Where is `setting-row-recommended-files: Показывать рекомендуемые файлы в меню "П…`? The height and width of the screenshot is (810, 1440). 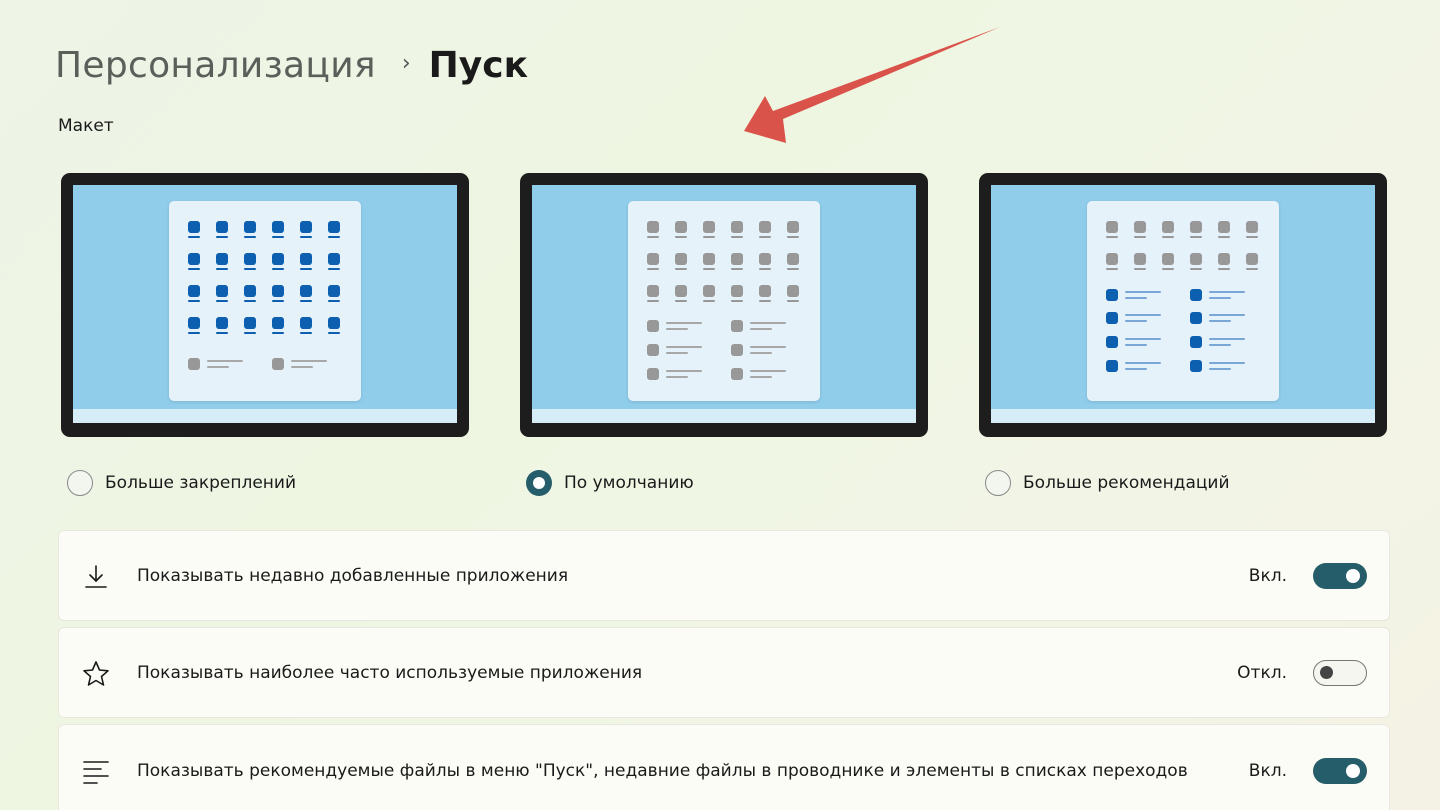 setting-row-recommended-files: Показывать рекомендуемые файлы в меню "П… is located at coordinates (724, 767).